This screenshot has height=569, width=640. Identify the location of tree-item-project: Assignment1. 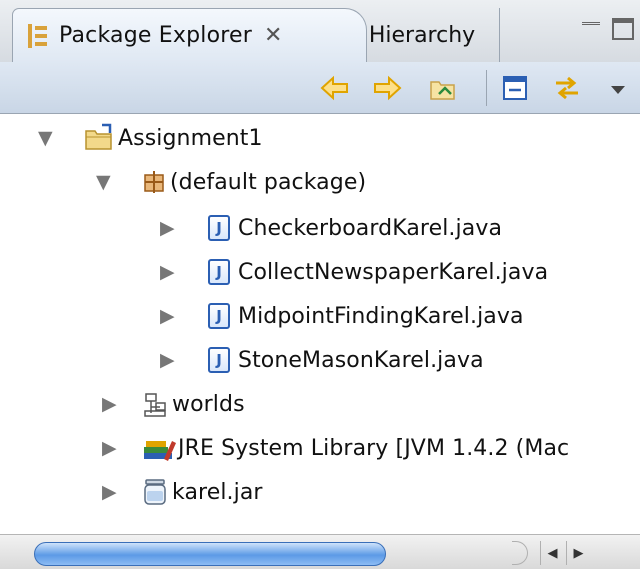
(173, 138).